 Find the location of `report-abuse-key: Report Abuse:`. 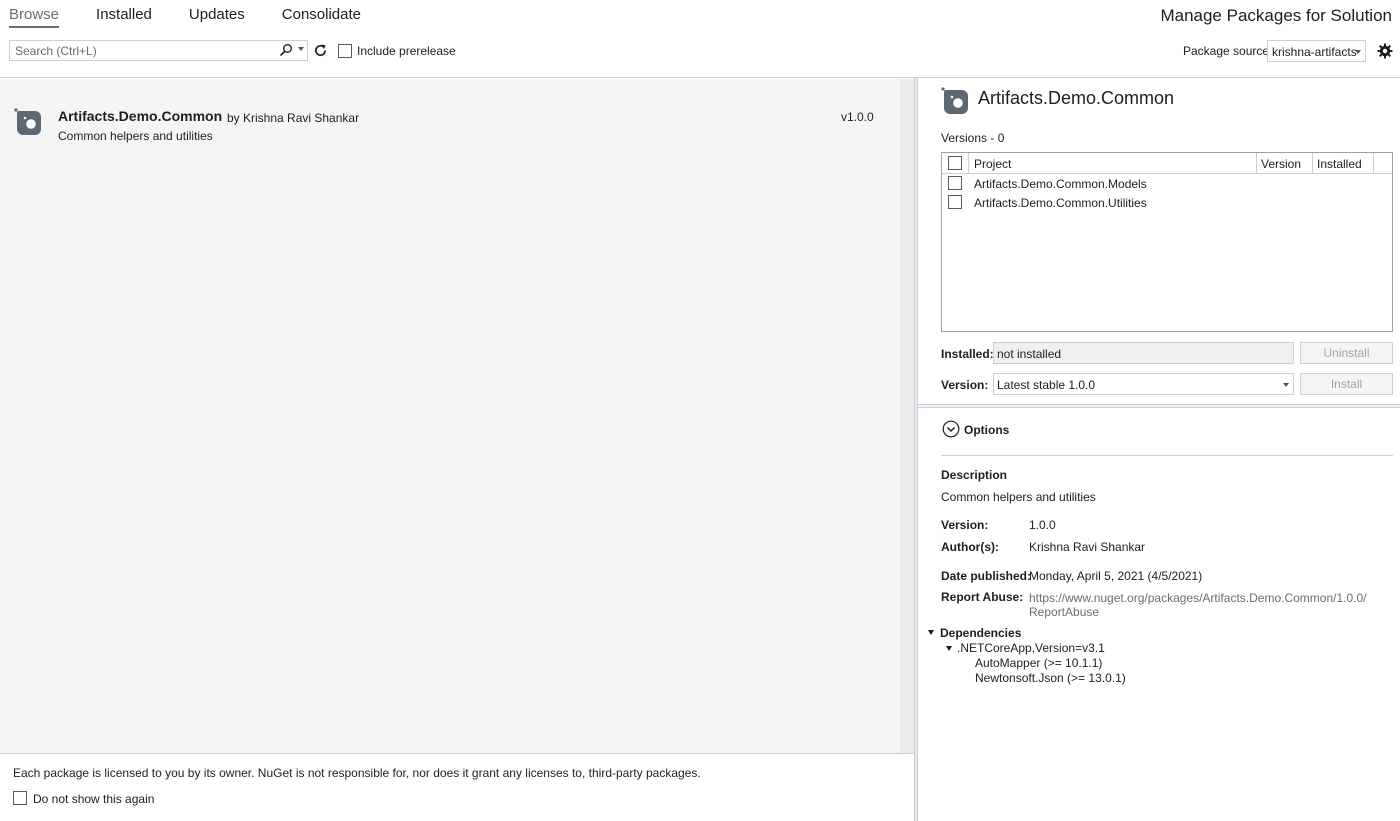

report-abuse-key: Report Abuse: is located at coordinates (982, 597).